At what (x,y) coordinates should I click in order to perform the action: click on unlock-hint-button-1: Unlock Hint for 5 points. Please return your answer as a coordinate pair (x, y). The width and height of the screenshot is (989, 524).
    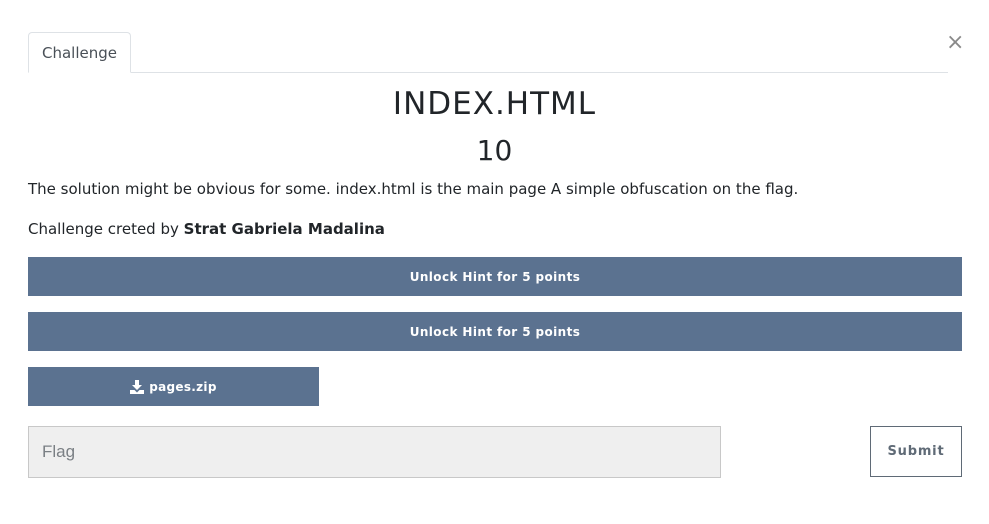
    Looking at the image, I should click on (495, 276).